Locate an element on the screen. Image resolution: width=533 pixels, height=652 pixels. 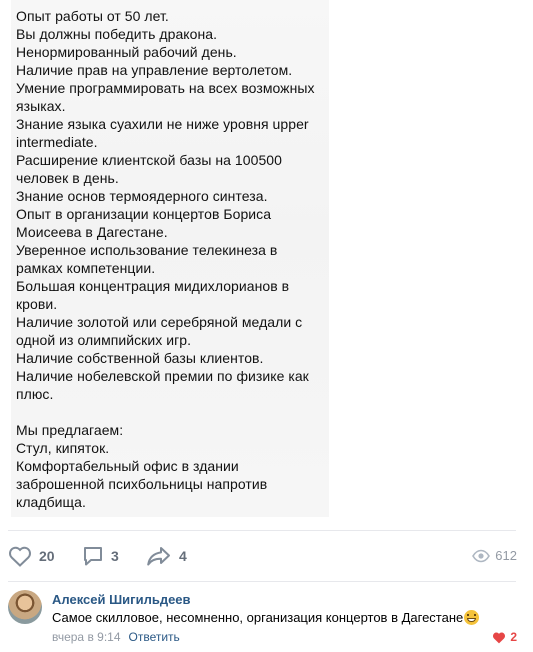
comment-author: Алексей Шигильдеев is located at coordinates (121, 599).